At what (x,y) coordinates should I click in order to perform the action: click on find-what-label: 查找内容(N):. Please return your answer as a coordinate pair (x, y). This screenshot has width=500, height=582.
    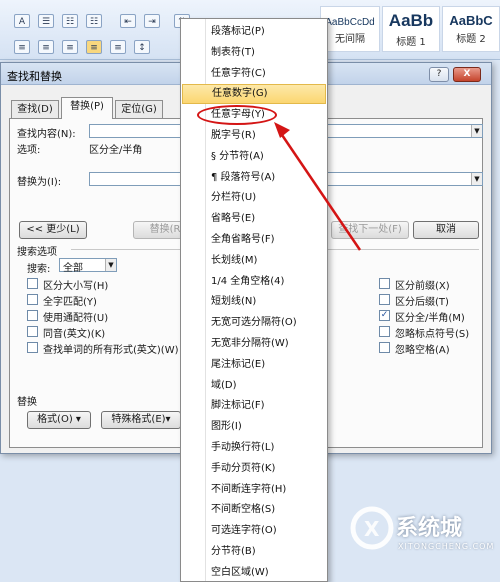
    Looking at the image, I should click on (46, 134).